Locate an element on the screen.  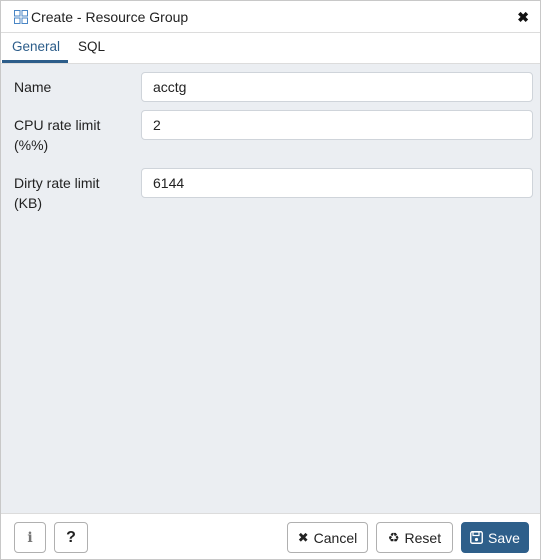
tab-sql: SQL is located at coordinates (91, 48).